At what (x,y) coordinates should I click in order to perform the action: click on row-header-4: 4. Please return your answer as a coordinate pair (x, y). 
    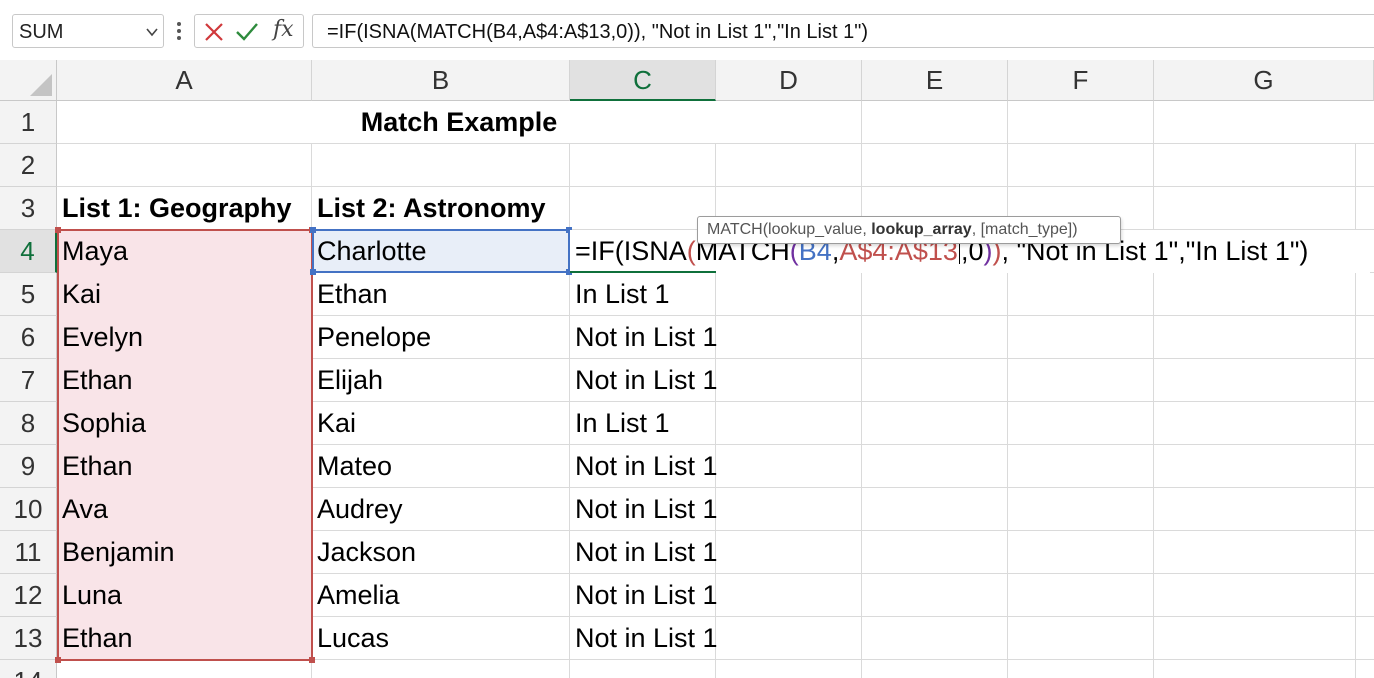
    Looking at the image, I should click on (28, 251).